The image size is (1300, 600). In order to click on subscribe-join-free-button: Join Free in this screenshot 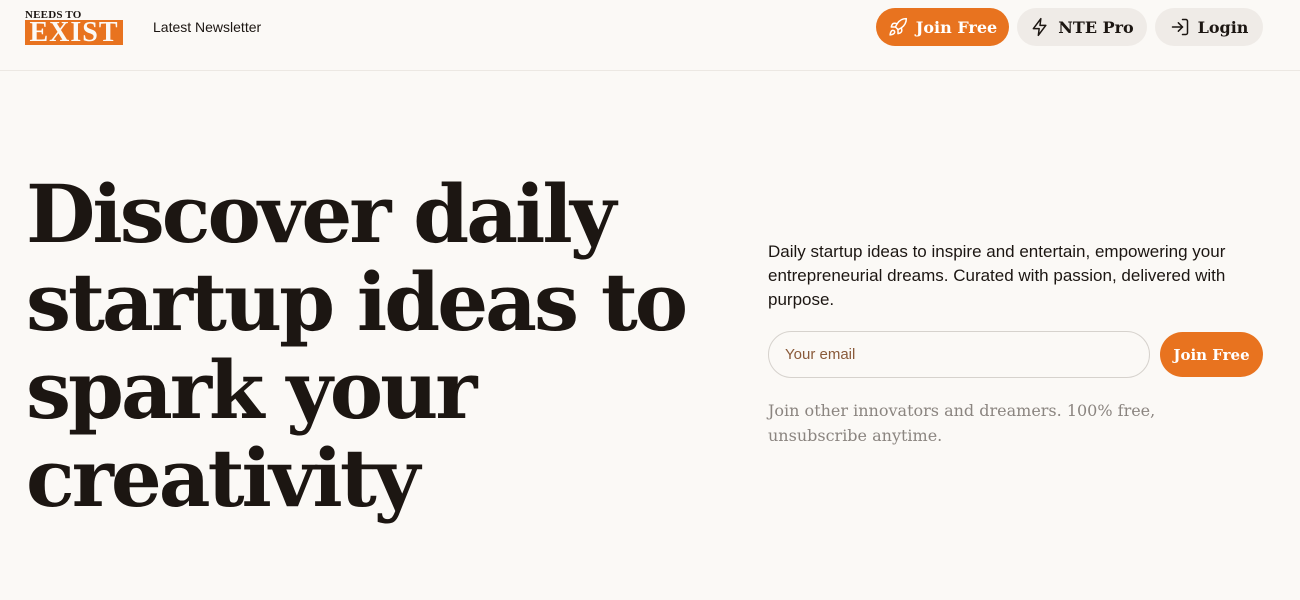, I will do `click(1211, 354)`.